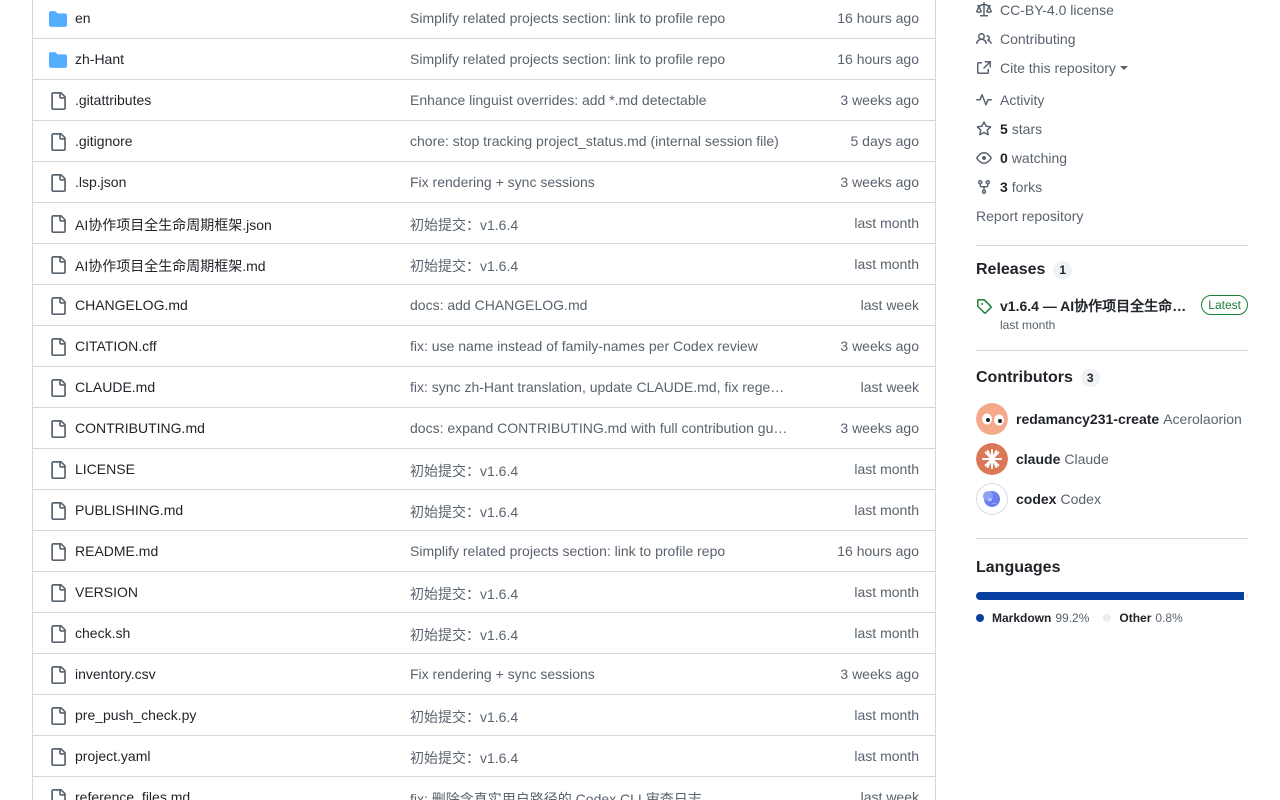 The height and width of the screenshot is (800, 1280). What do you see at coordinates (112, 756) in the screenshot?
I see `file-name: project.yaml` at bounding box center [112, 756].